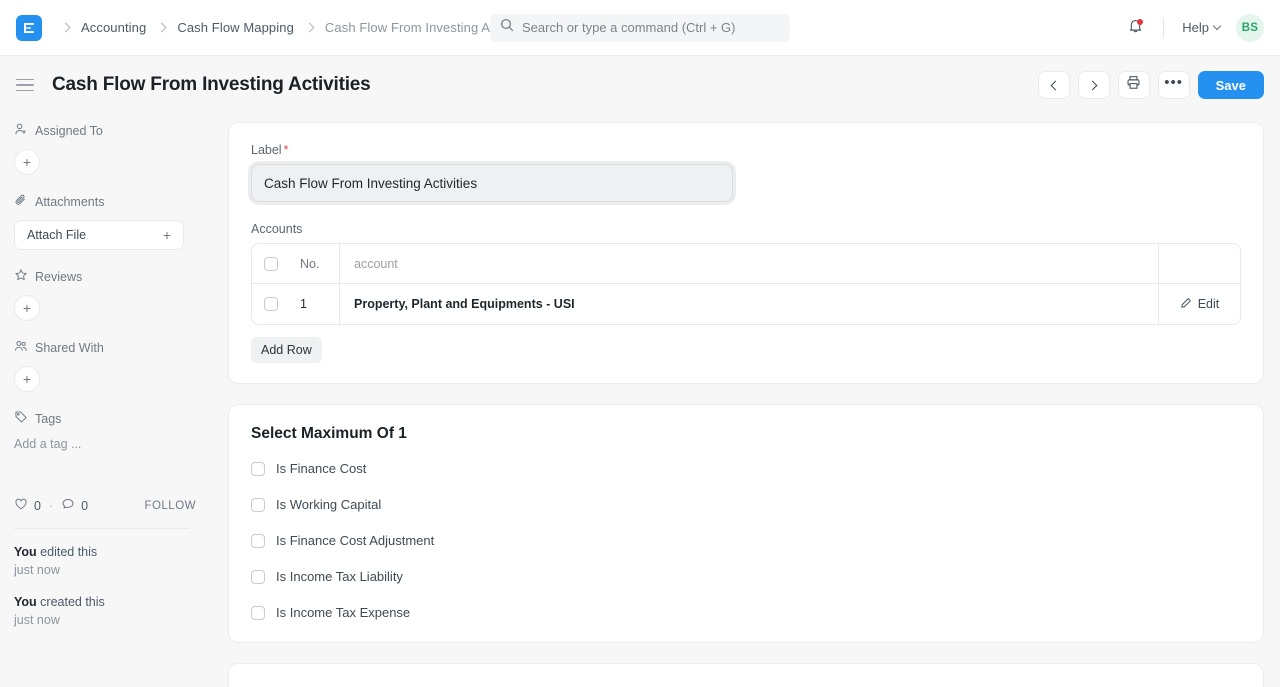 This screenshot has width=1280, height=687. What do you see at coordinates (258, 504) in the screenshot?
I see `is-working-capital-checkbox` at bounding box center [258, 504].